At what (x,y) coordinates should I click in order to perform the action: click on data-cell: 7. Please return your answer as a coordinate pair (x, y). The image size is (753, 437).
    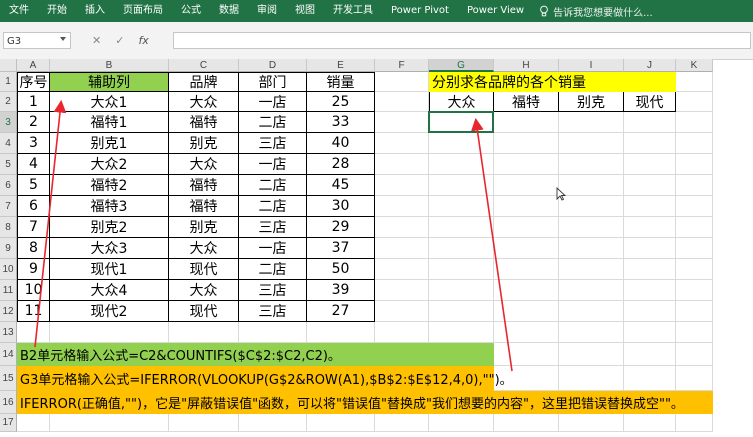
    Looking at the image, I should click on (33, 227).